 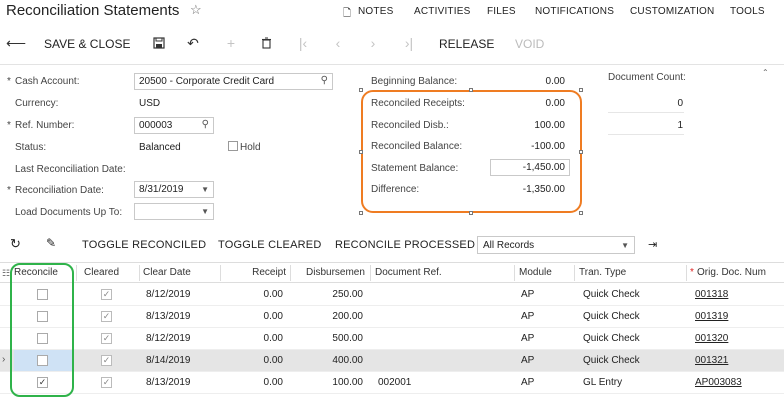 I want to click on col-document-ref: Document Ref., so click(x=408, y=272).